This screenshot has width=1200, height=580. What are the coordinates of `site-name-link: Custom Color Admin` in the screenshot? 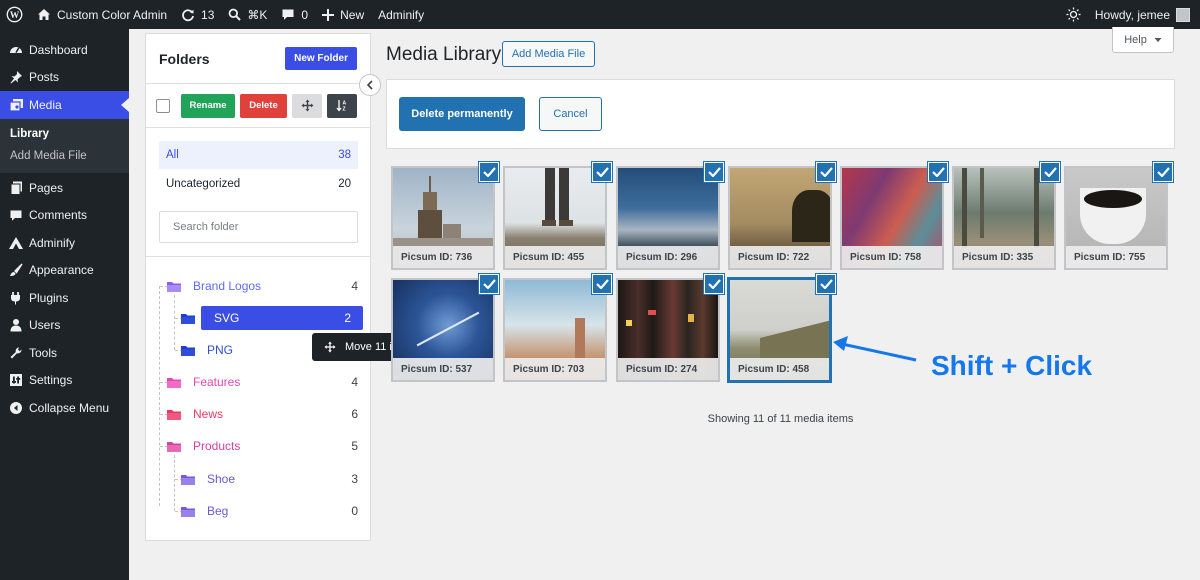 It's located at (102, 14).